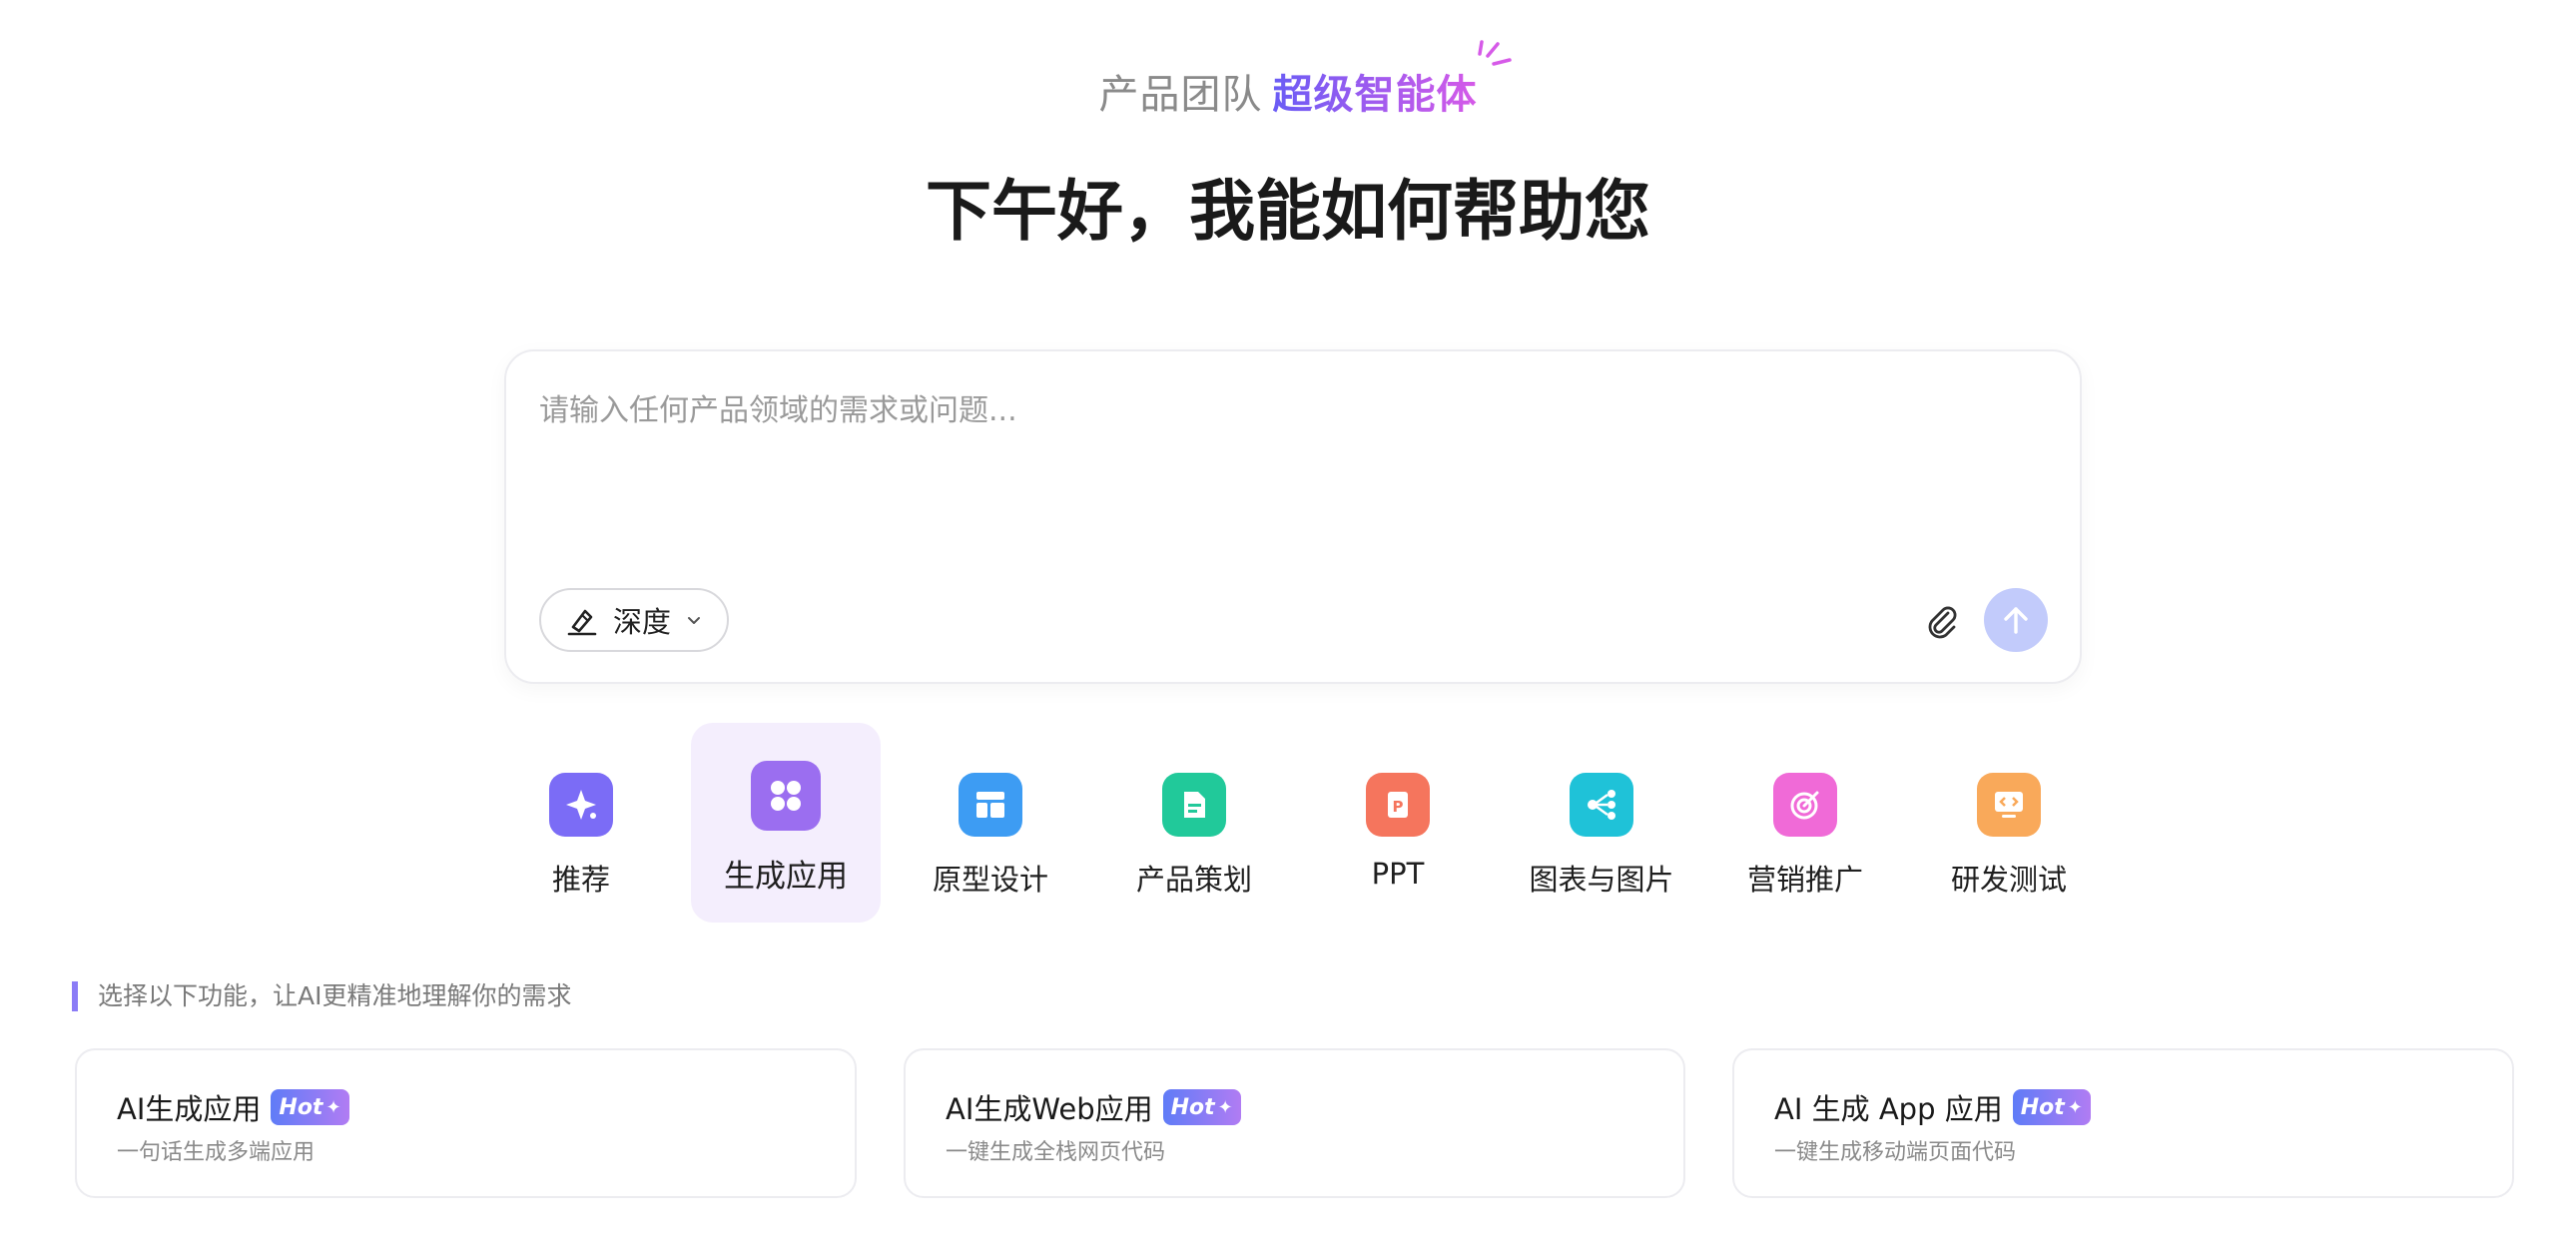 The width and height of the screenshot is (2576, 1248). Describe the element at coordinates (1601, 805) in the screenshot. I see `diagram-icon` at that location.